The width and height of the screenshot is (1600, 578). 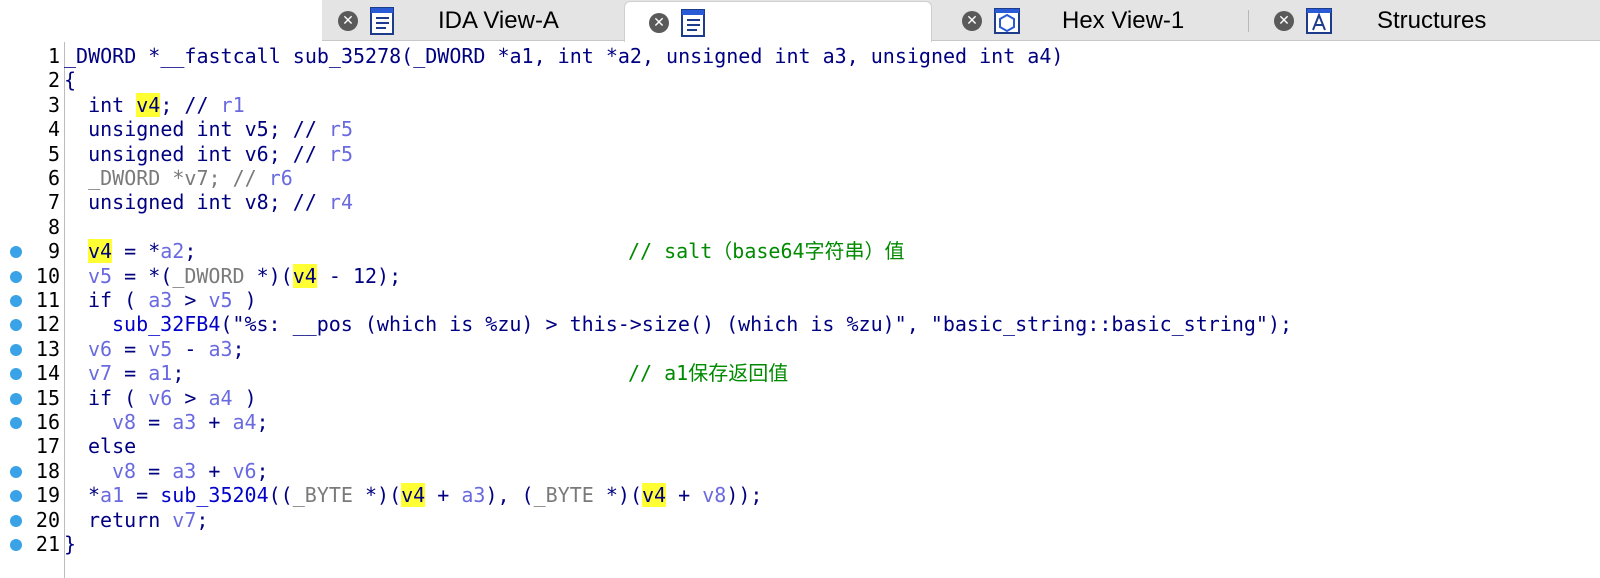 I want to click on tab-ida-view-a: ✕ IDA View-A, so click(x=472, y=20).